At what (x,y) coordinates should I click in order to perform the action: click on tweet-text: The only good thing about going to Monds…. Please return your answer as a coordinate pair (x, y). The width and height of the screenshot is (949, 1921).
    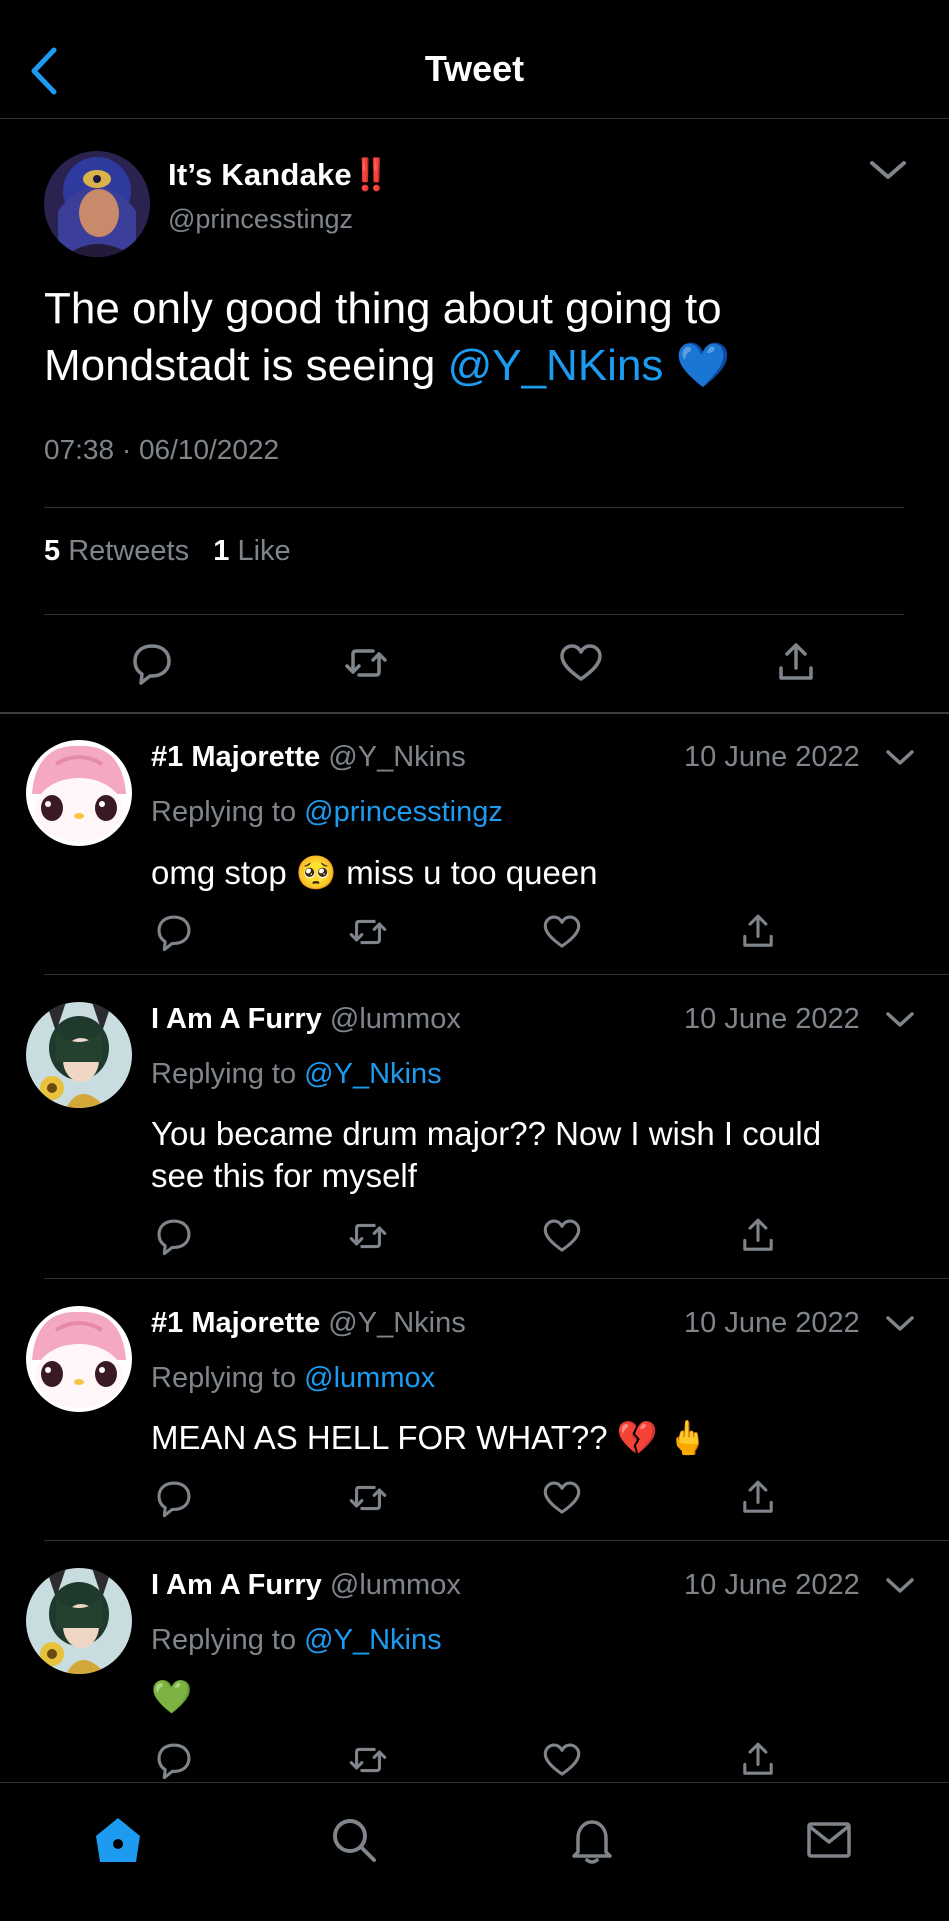
    Looking at the image, I should click on (387, 337).